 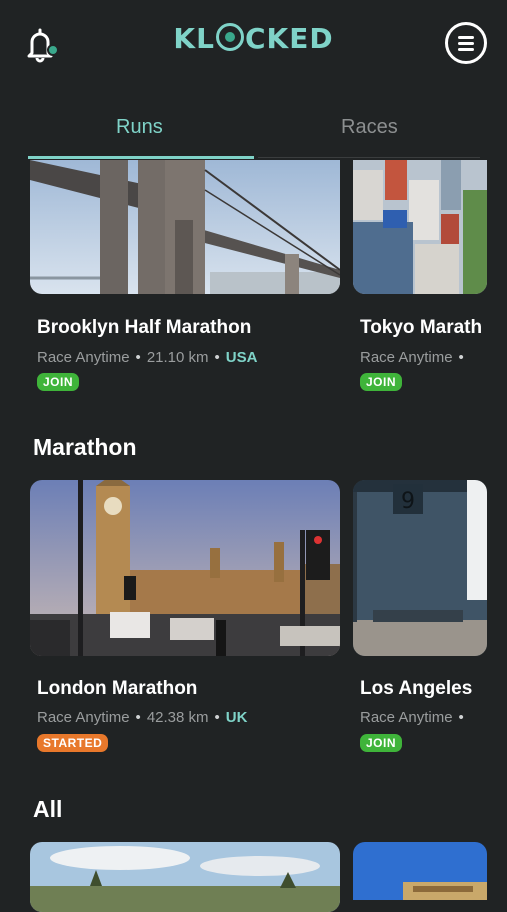 I want to click on race-distance: 42.38 km, so click(x=177, y=717).